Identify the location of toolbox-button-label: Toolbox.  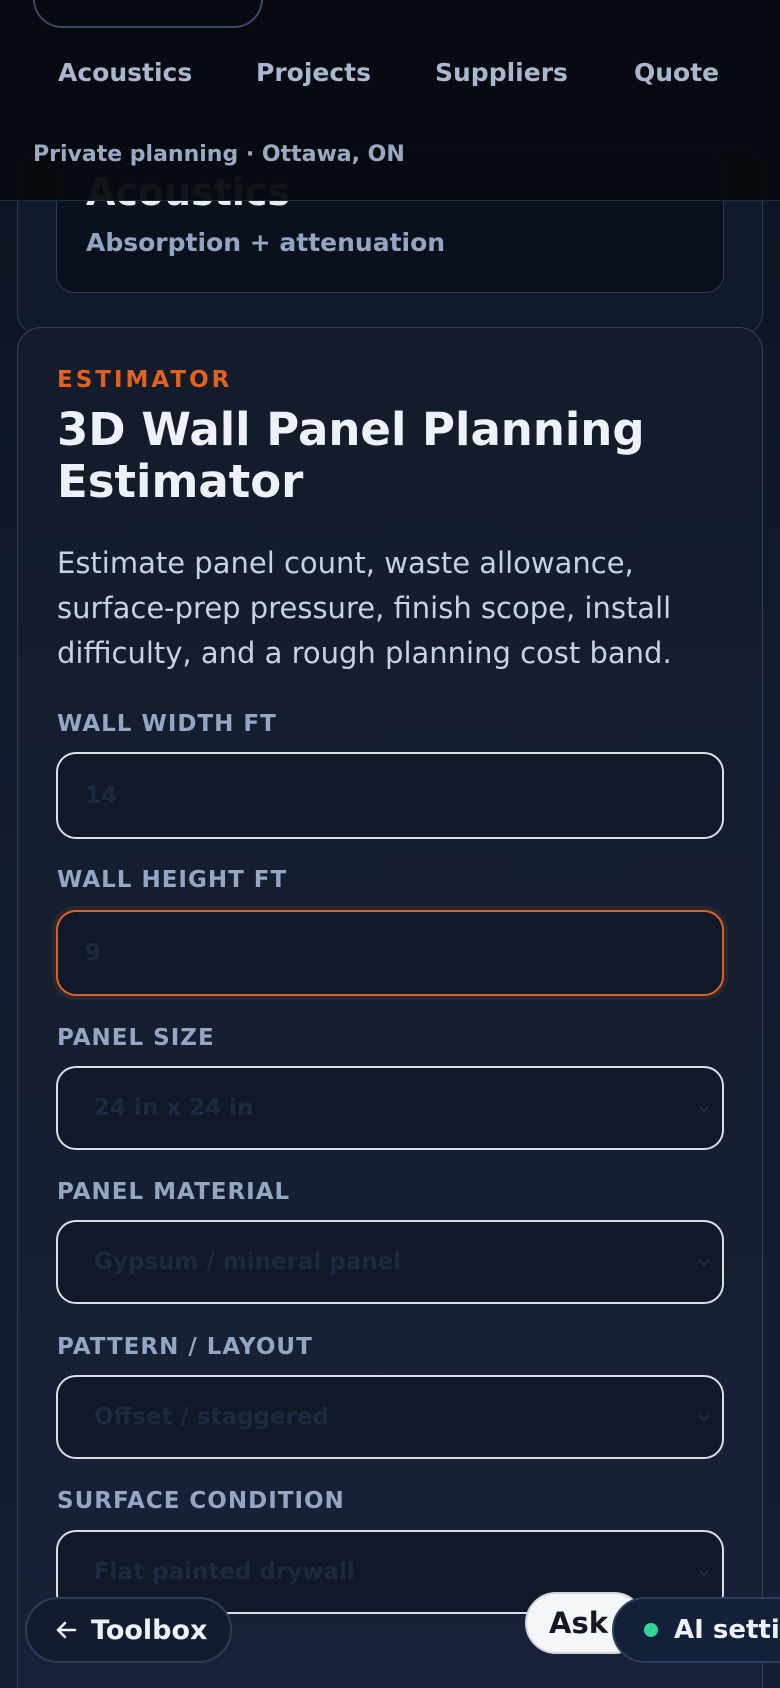
(149, 1630).